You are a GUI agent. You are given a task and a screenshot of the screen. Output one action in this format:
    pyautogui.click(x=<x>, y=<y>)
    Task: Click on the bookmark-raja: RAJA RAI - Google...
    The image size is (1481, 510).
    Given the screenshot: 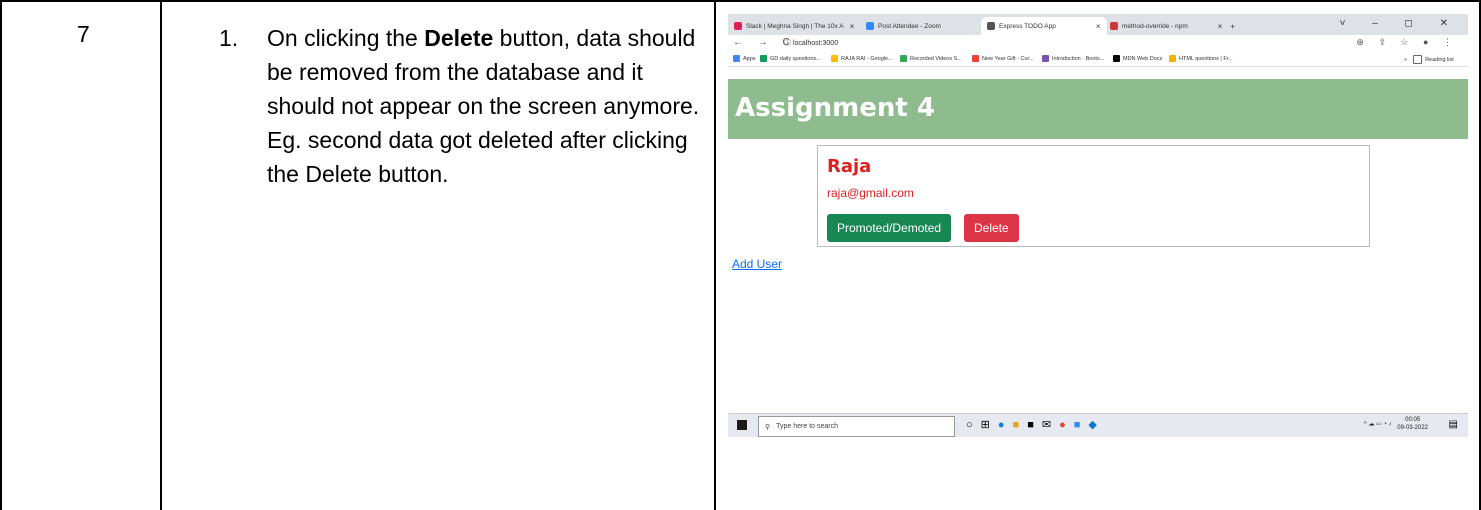 What is the action you would take?
    pyautogui.click(x=862, y=58)
    